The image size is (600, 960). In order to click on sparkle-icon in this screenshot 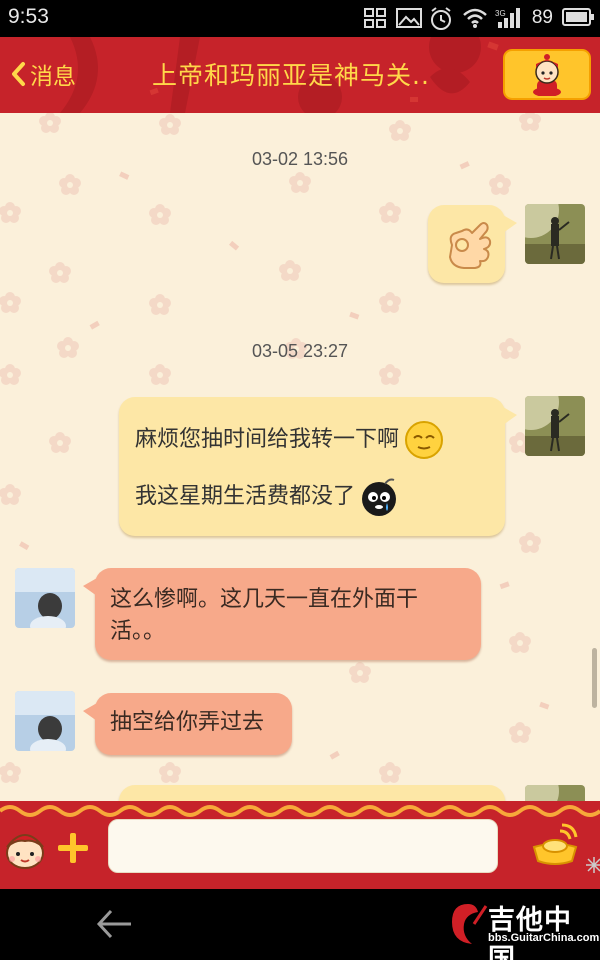, I will do `click(592, 865)`.